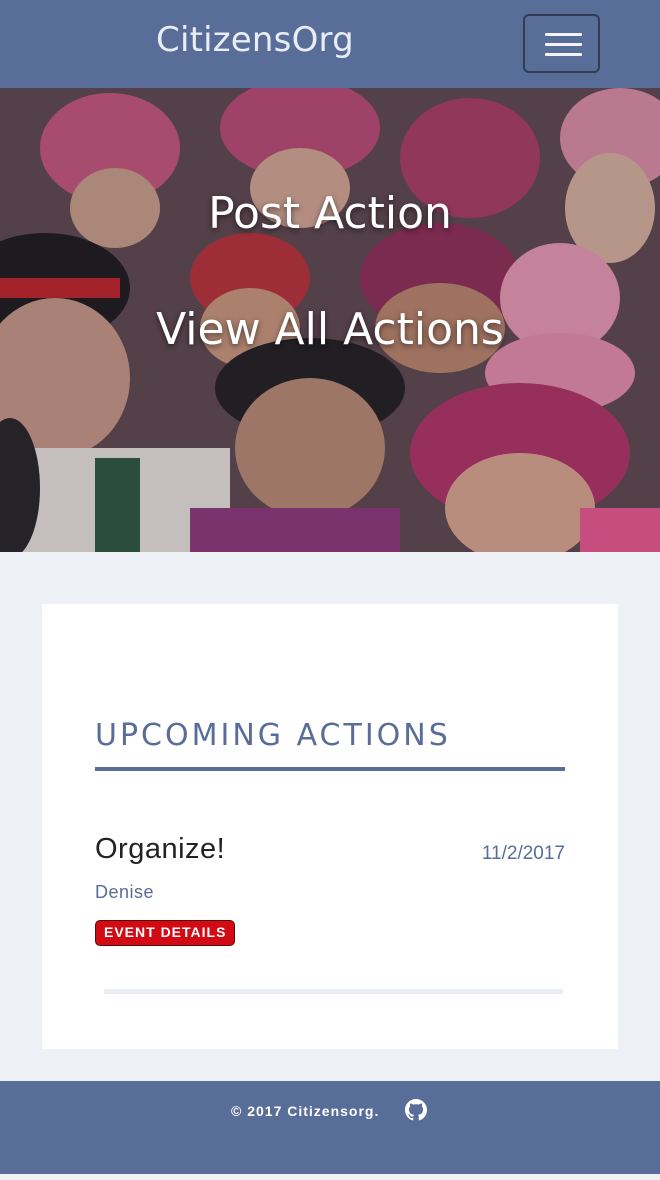 The image size is (660, 1180). Describe the element at coordinates (305, 1111) in the screenshot. I see `copyright-text: © 2017 Citizensorg.` at that location.